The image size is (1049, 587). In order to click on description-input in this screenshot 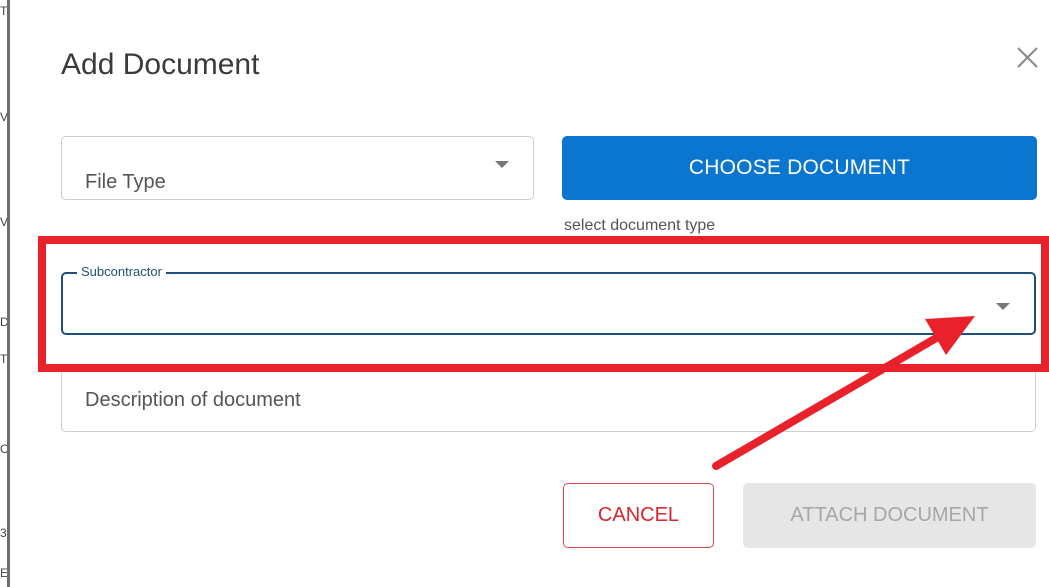, I will do `click(548, 400)`.